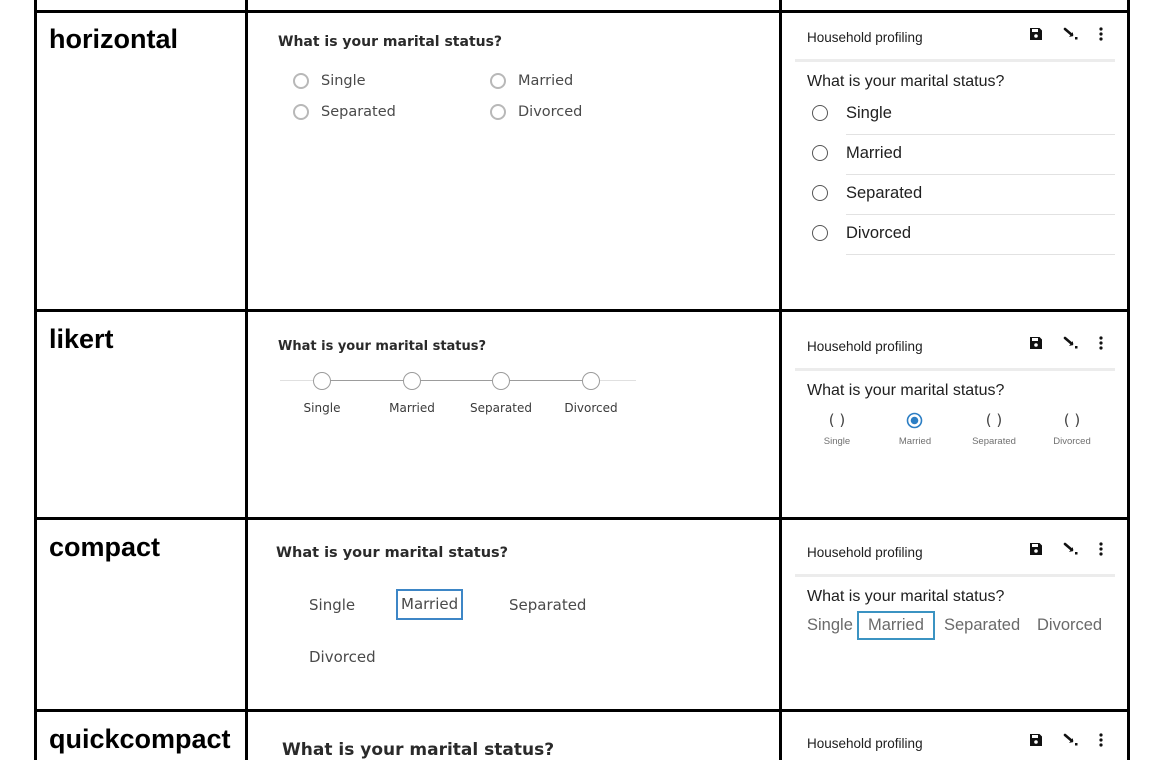  What do you see at coordinates (914, 420) in the screenshot?
I see `likert-point-married-selected` at bounding box center [914, 420].